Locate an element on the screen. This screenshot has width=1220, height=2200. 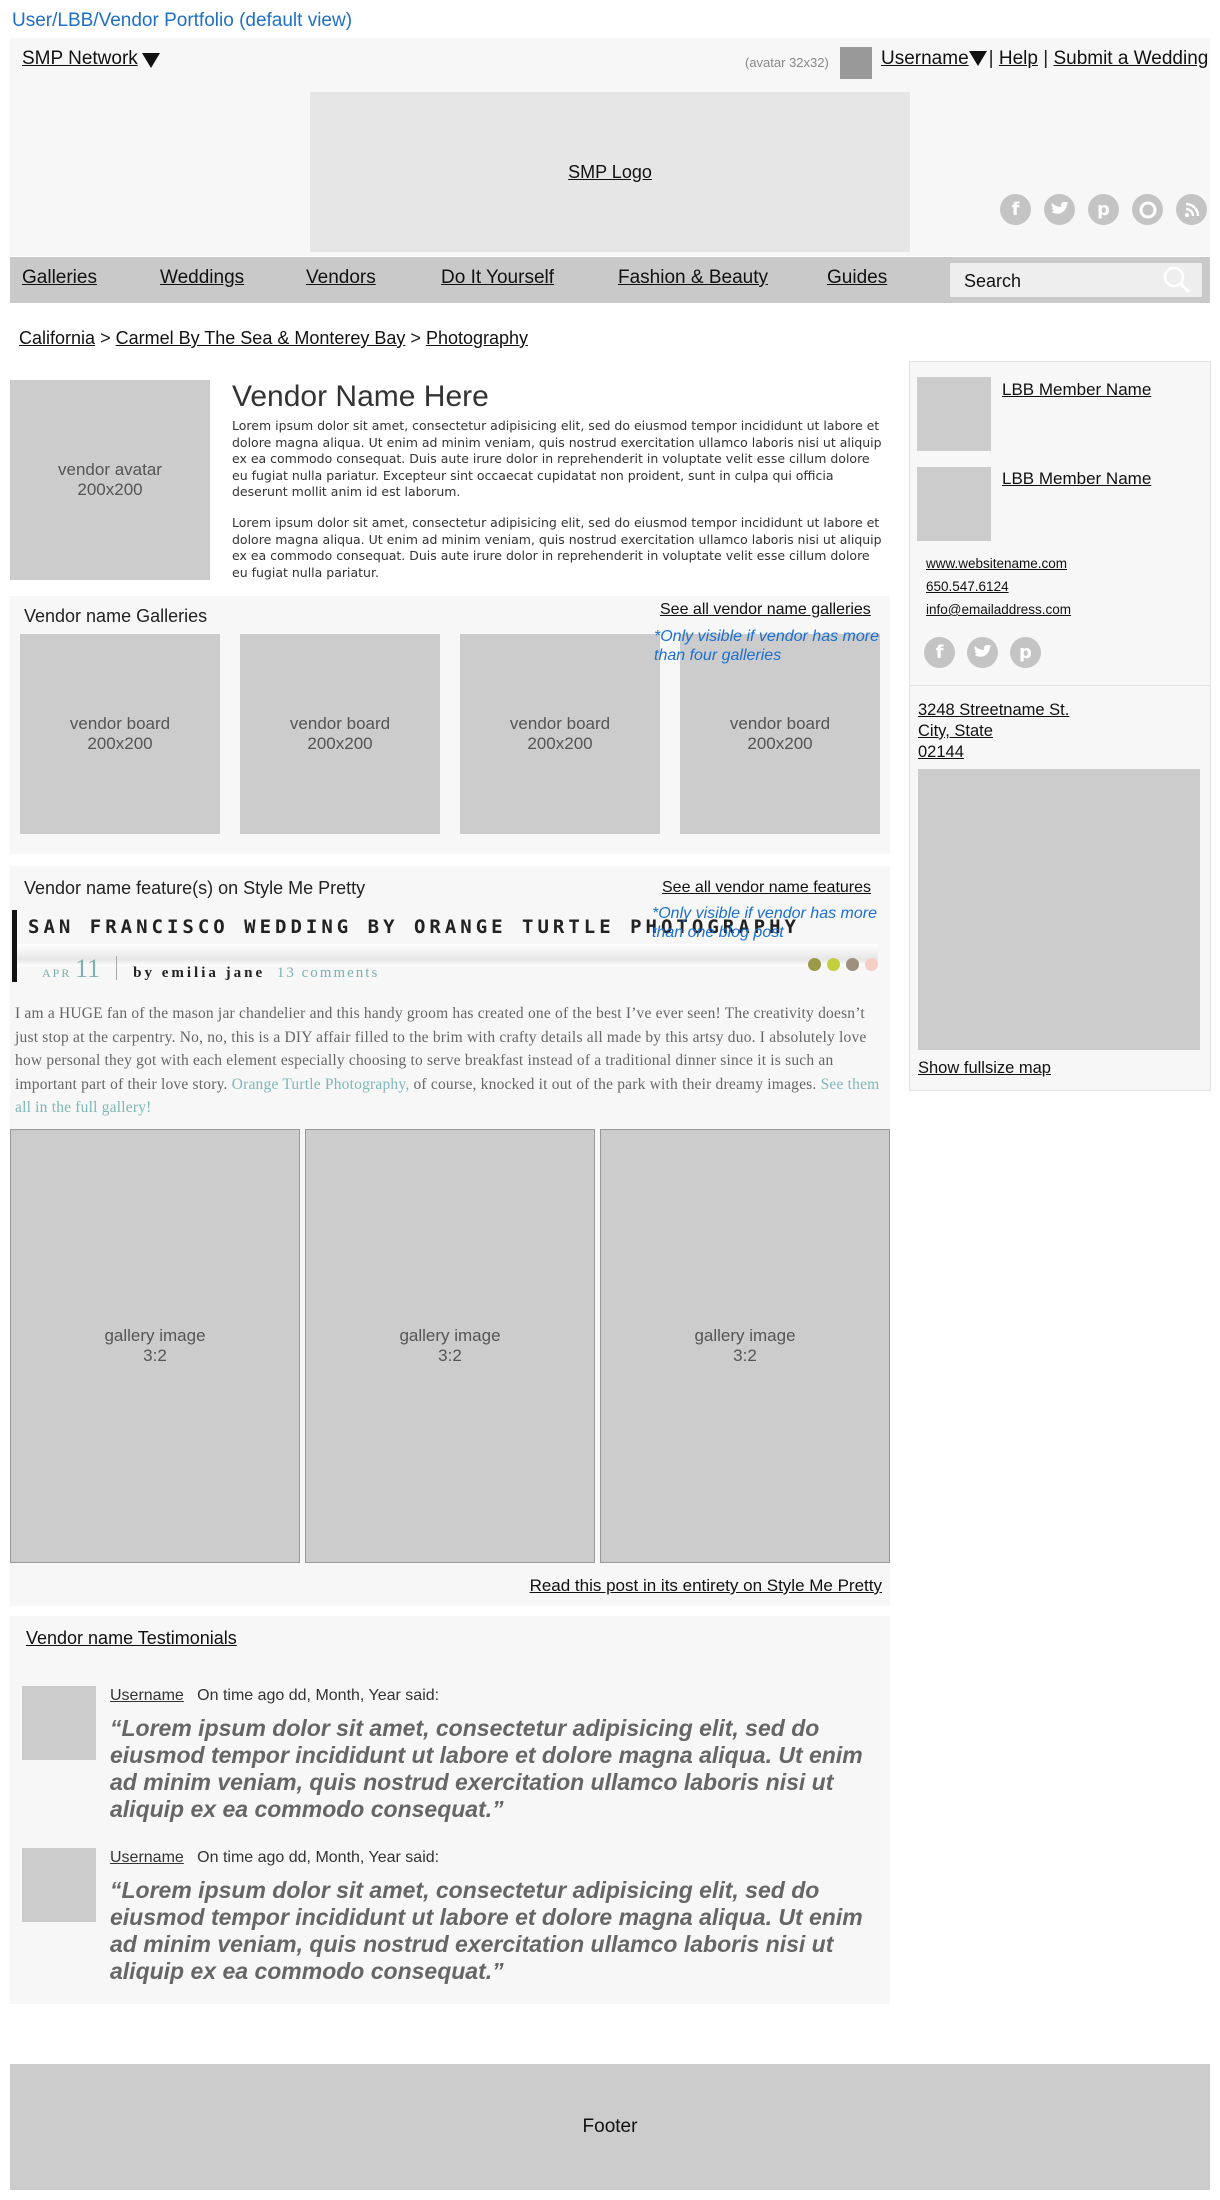
galleries-title: Vendor name Galleries is located at coordinates (116, 616).